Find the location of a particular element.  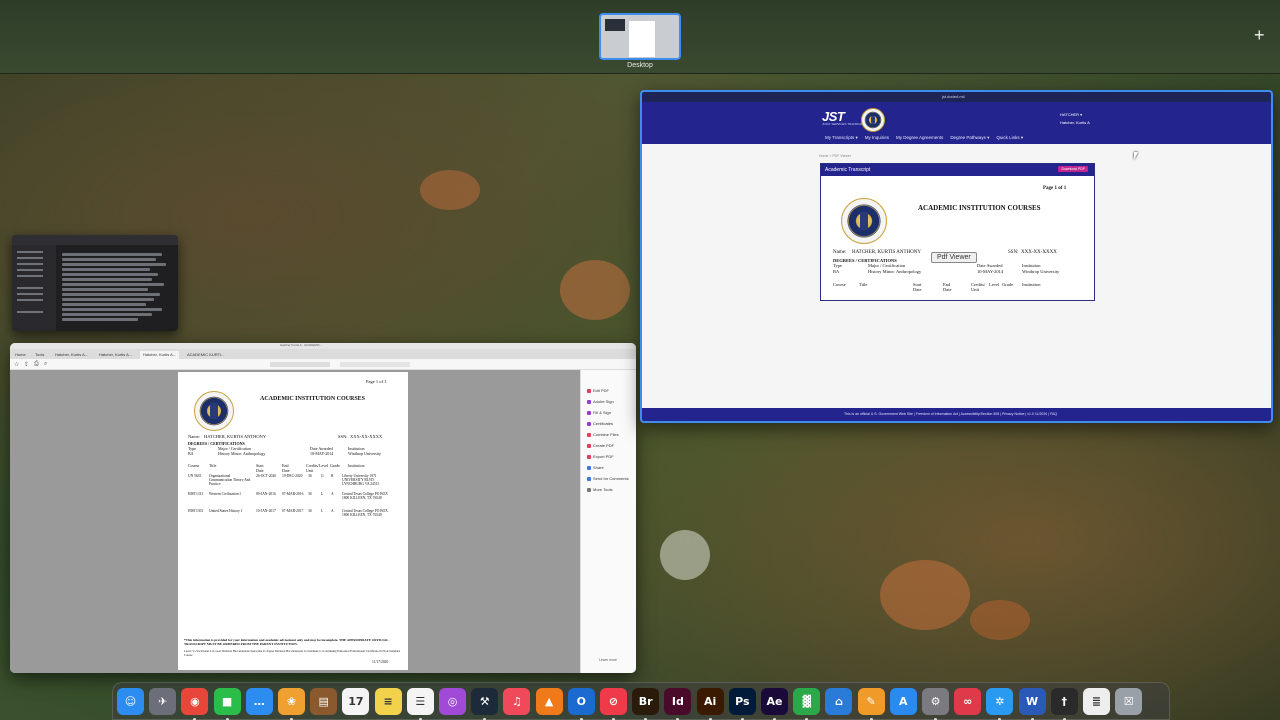

nav-my-inquiries: My Inquiries is located at coordinates (877, 138).